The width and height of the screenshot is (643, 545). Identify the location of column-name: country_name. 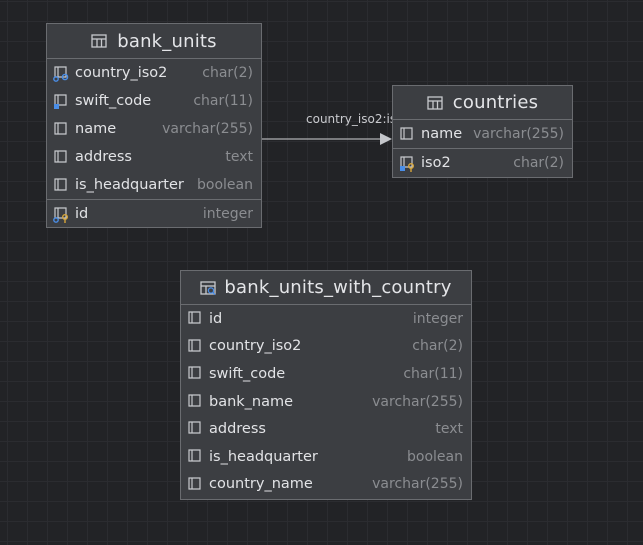
(261, 484).